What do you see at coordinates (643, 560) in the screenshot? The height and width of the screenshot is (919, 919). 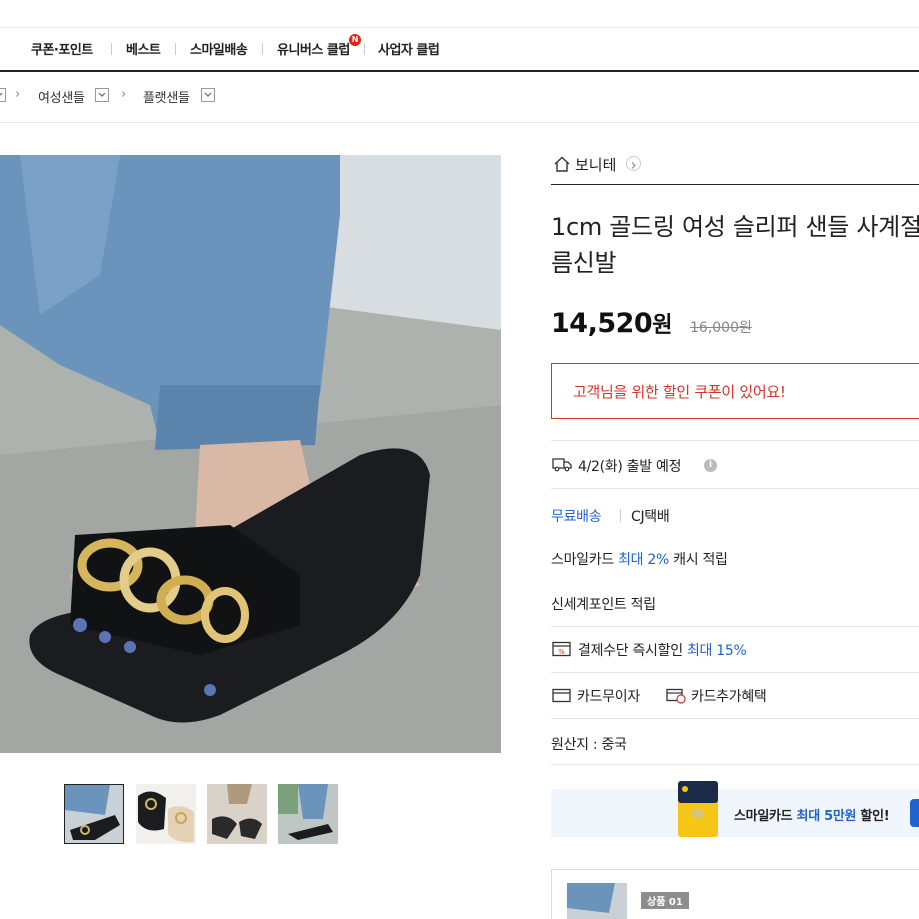 I see `smilecard-rate: 최대 2%` at bounding box center [643, 560].